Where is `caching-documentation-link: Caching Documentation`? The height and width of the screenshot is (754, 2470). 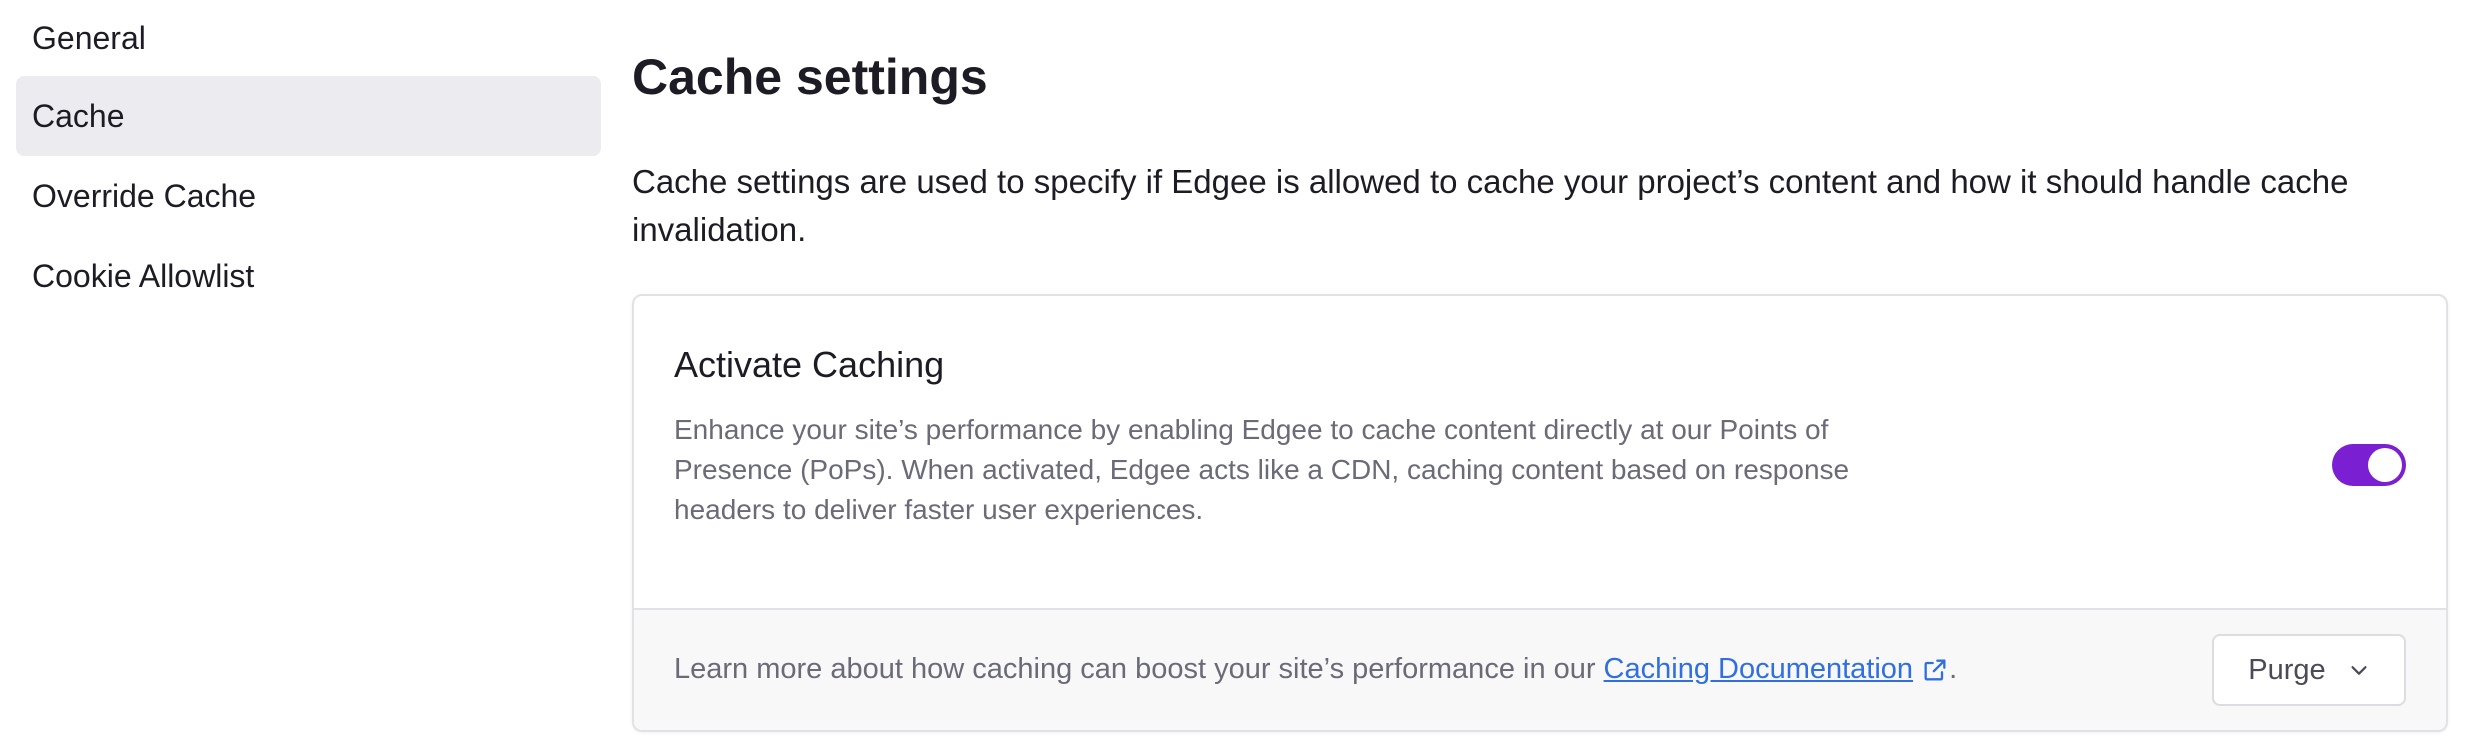
caching-documentation-link: Caching Documentation is located at coordinates (1777, 669).